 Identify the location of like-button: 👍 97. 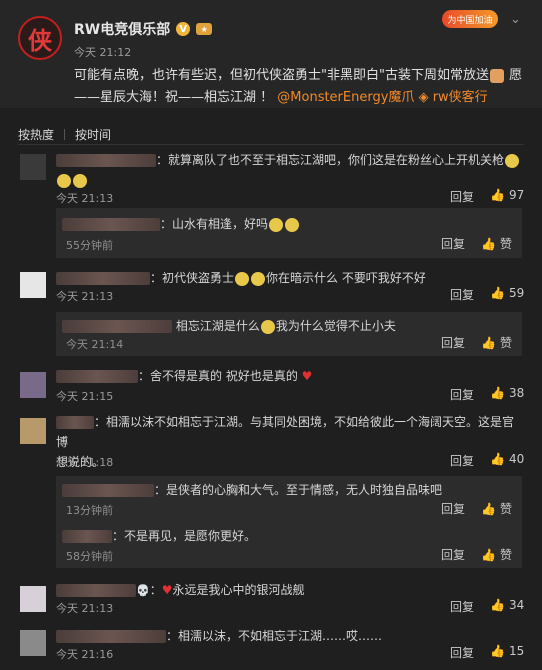
(507, 195).